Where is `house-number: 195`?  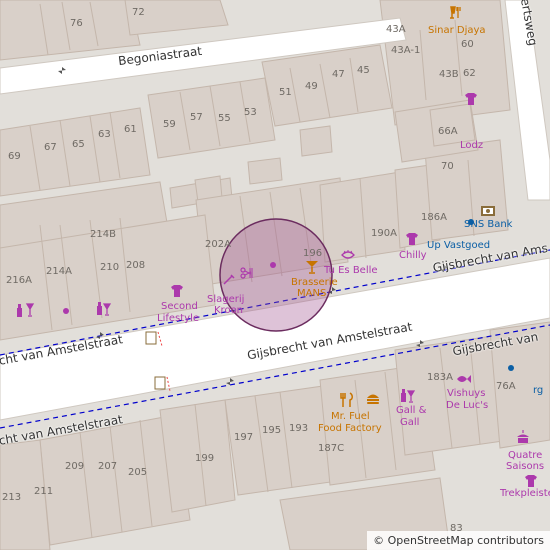 house-number: 195 is located at coordinates (272, 430).